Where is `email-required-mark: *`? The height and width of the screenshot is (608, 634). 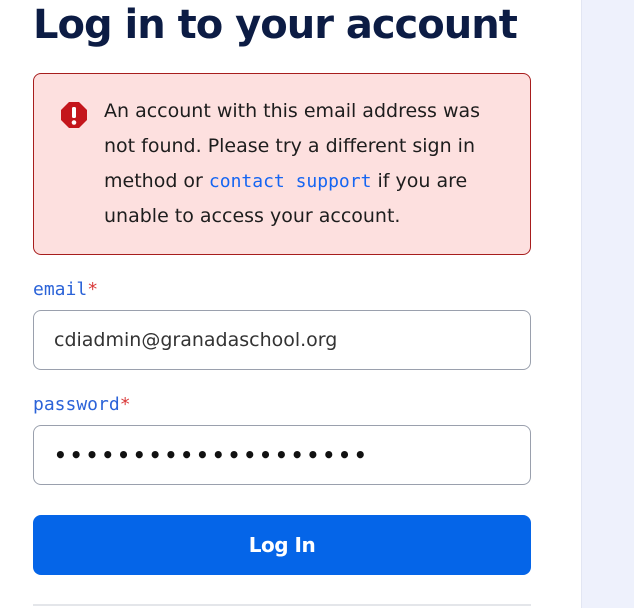
email-required-mark: * is located at coordinates (93, 289).